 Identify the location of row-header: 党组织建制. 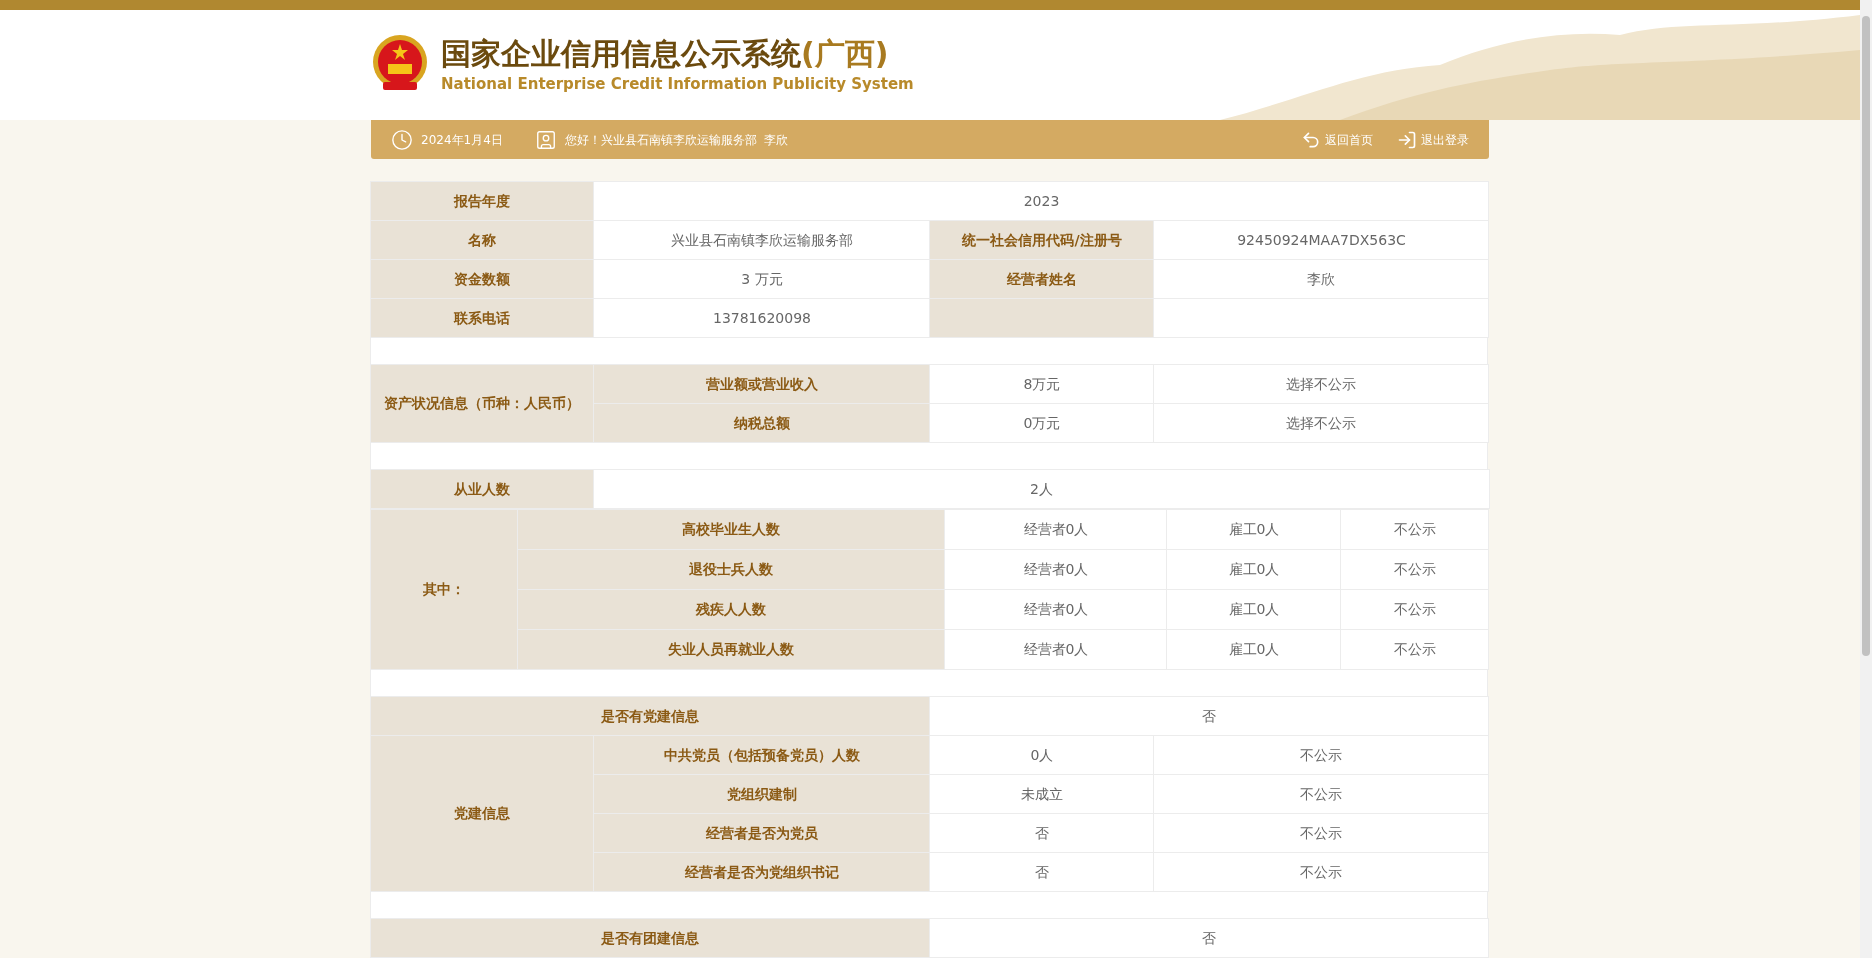
(762, 794).